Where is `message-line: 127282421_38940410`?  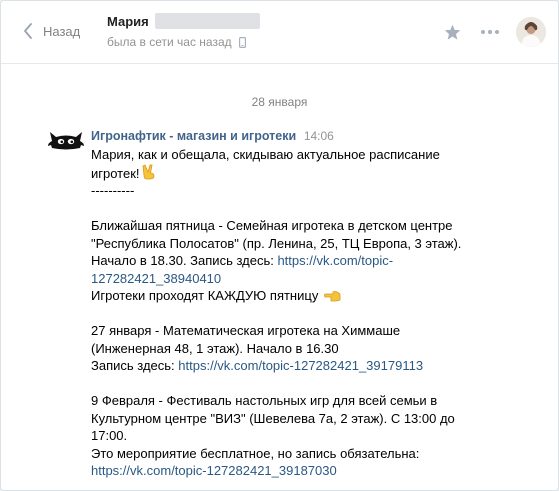
message-line: 127282421_38940410 is located at coordinates (319, 279).